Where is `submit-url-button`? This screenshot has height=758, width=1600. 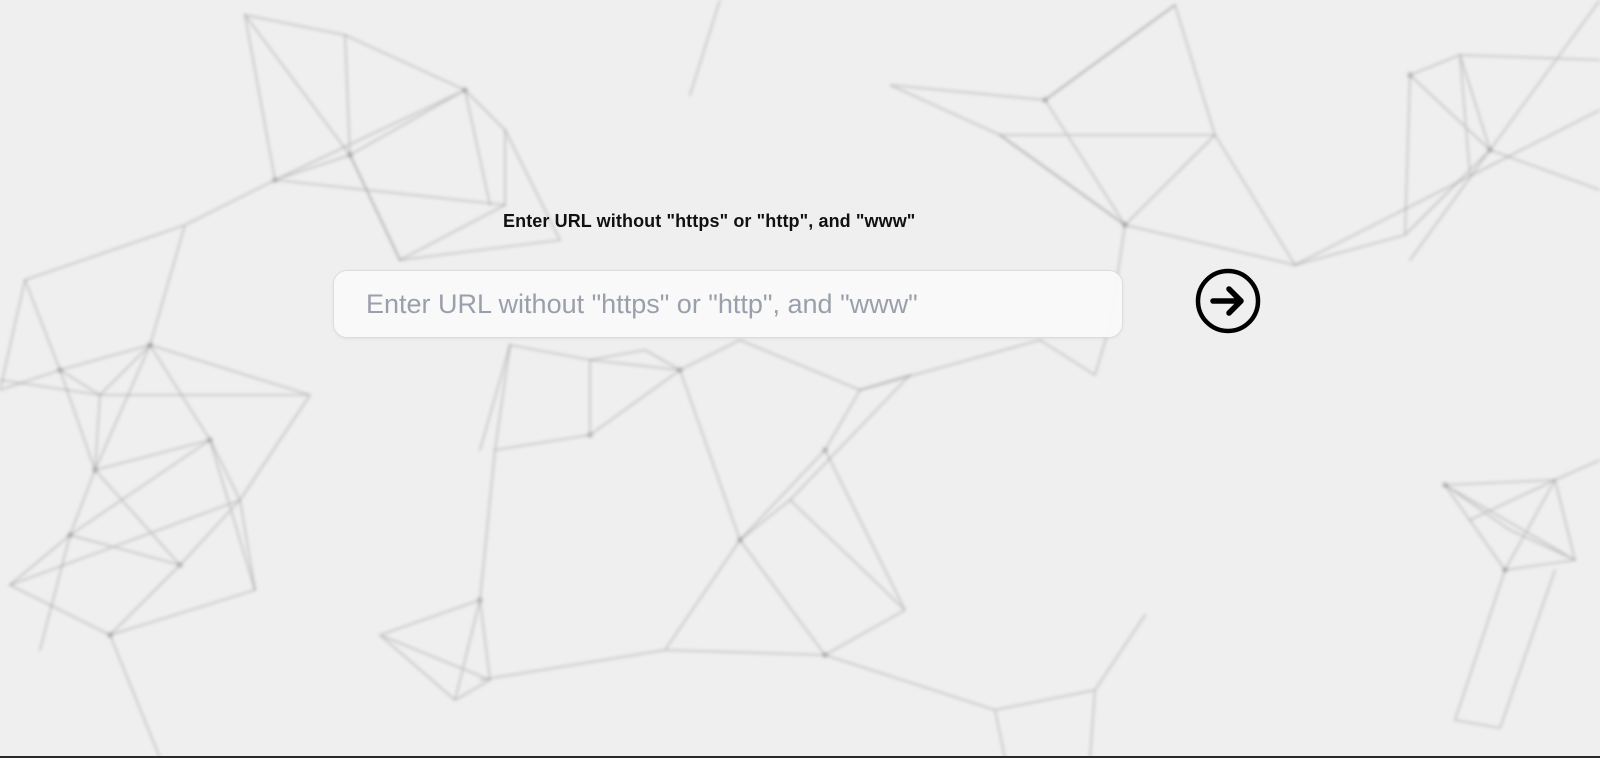 submit-url-button is located at coordinates (1228, 301).